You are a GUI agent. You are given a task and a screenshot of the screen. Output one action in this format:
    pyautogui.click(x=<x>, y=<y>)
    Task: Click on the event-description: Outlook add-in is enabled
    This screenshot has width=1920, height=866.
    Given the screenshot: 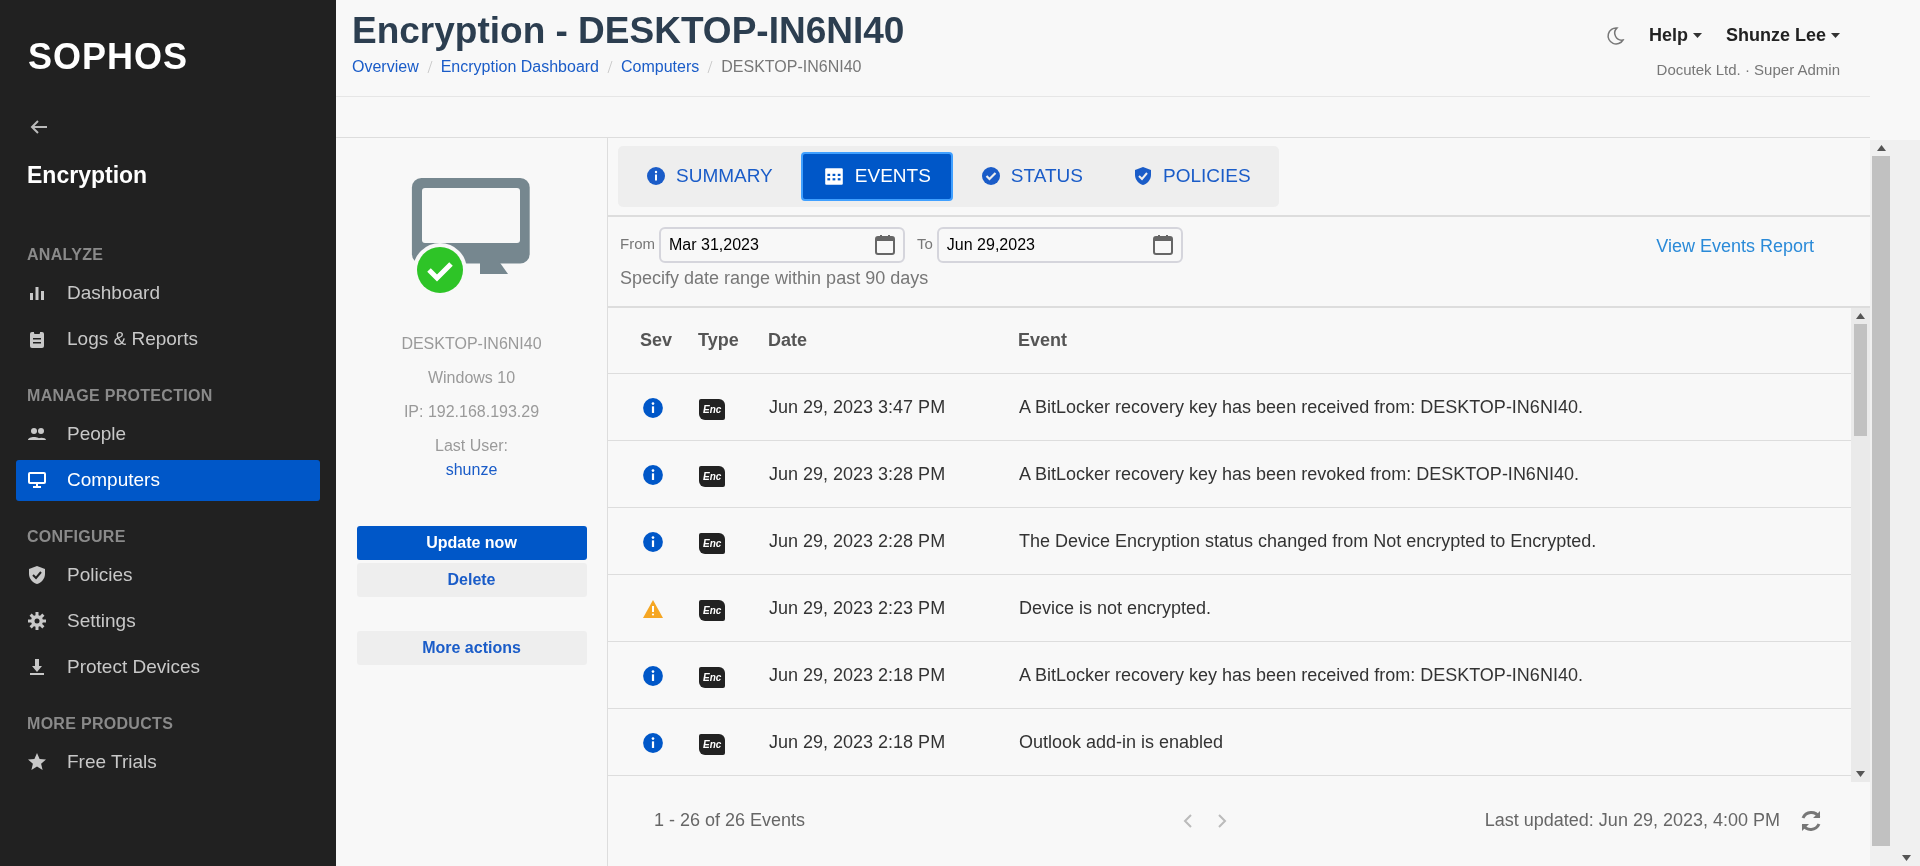 What is the action you would take?
    pyautogui.click(x=1121, y=741)
    